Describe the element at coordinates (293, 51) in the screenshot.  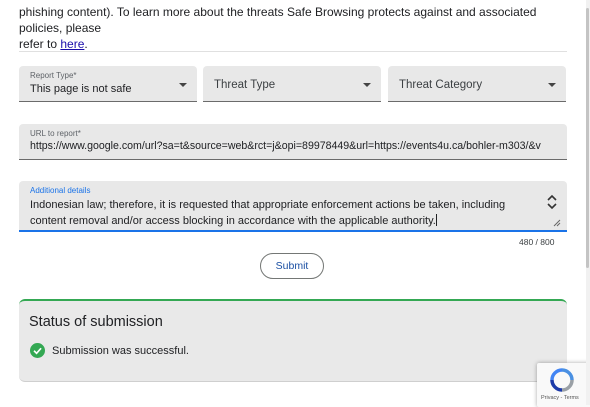
I see `divider` at that location.